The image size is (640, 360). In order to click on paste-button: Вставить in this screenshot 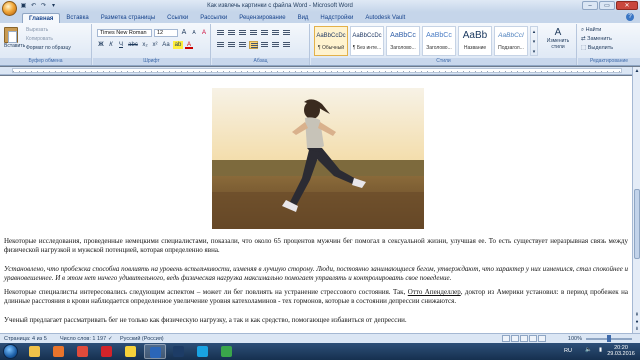, I will do `click(14, 38)`.